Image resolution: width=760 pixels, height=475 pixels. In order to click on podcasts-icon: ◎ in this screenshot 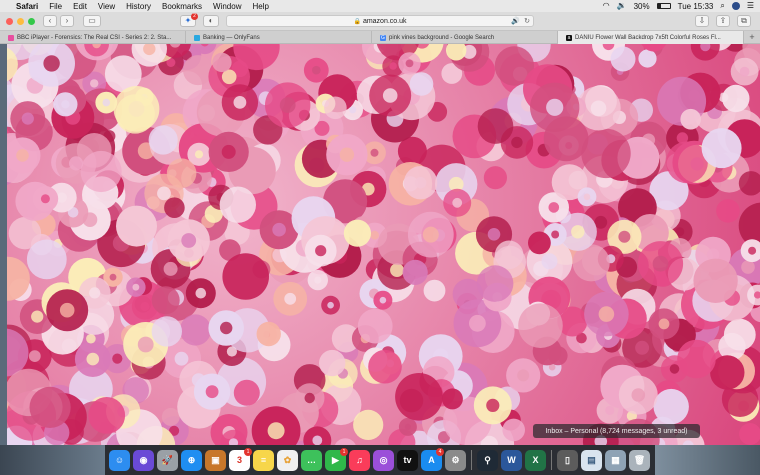, I will do `click(383, 460)`.